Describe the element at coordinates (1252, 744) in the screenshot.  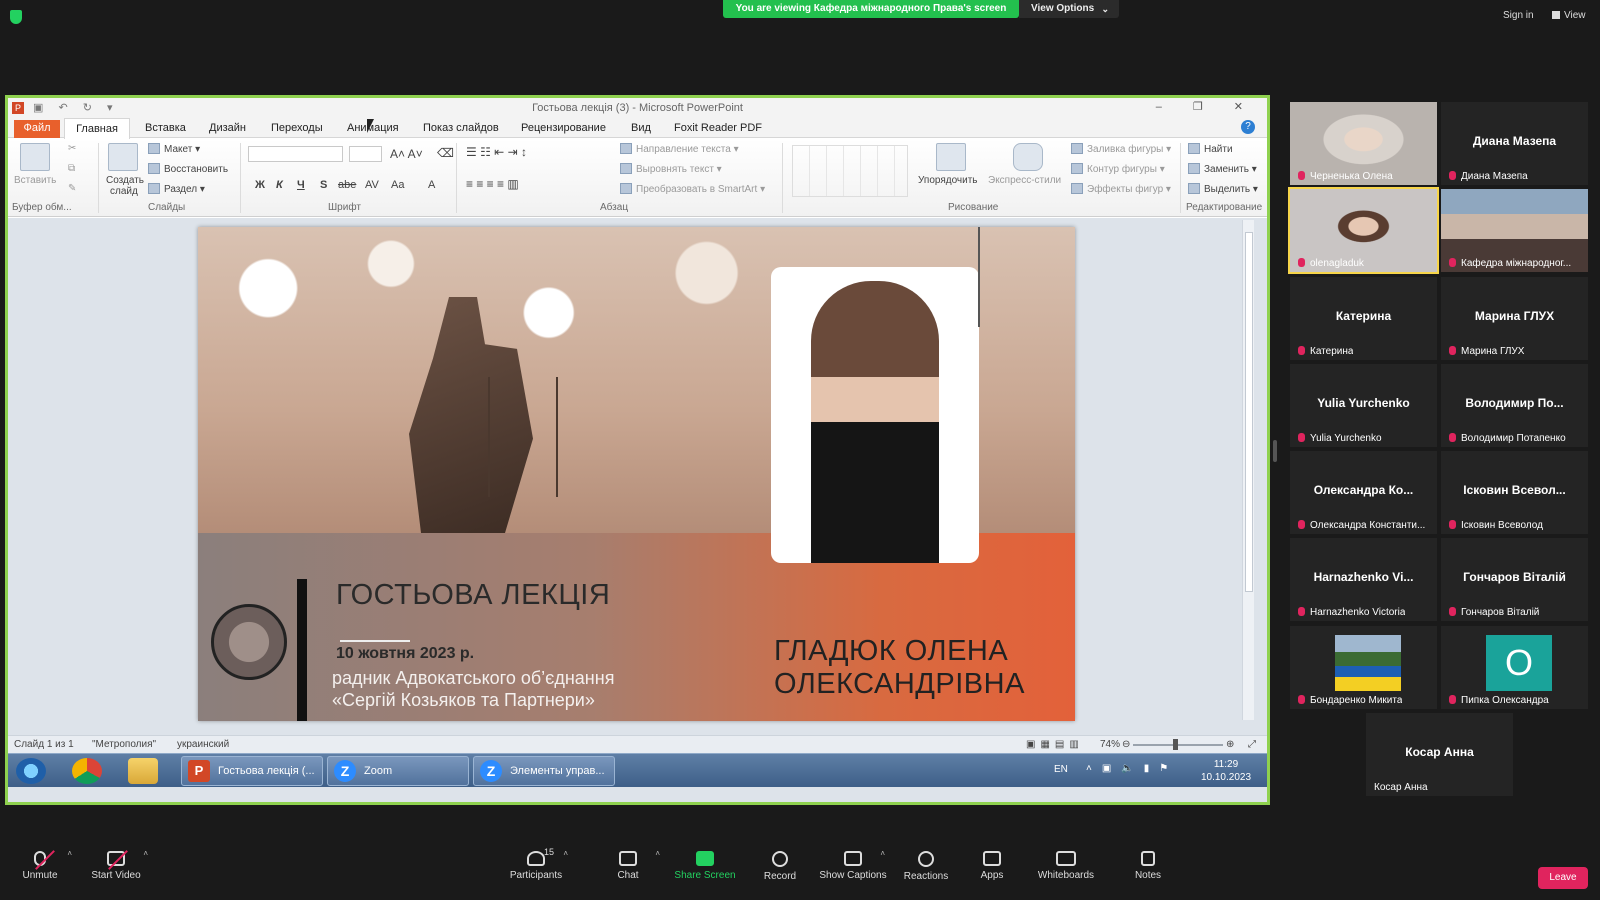
I see `fit-to-window-icon: ⤢` at that location.